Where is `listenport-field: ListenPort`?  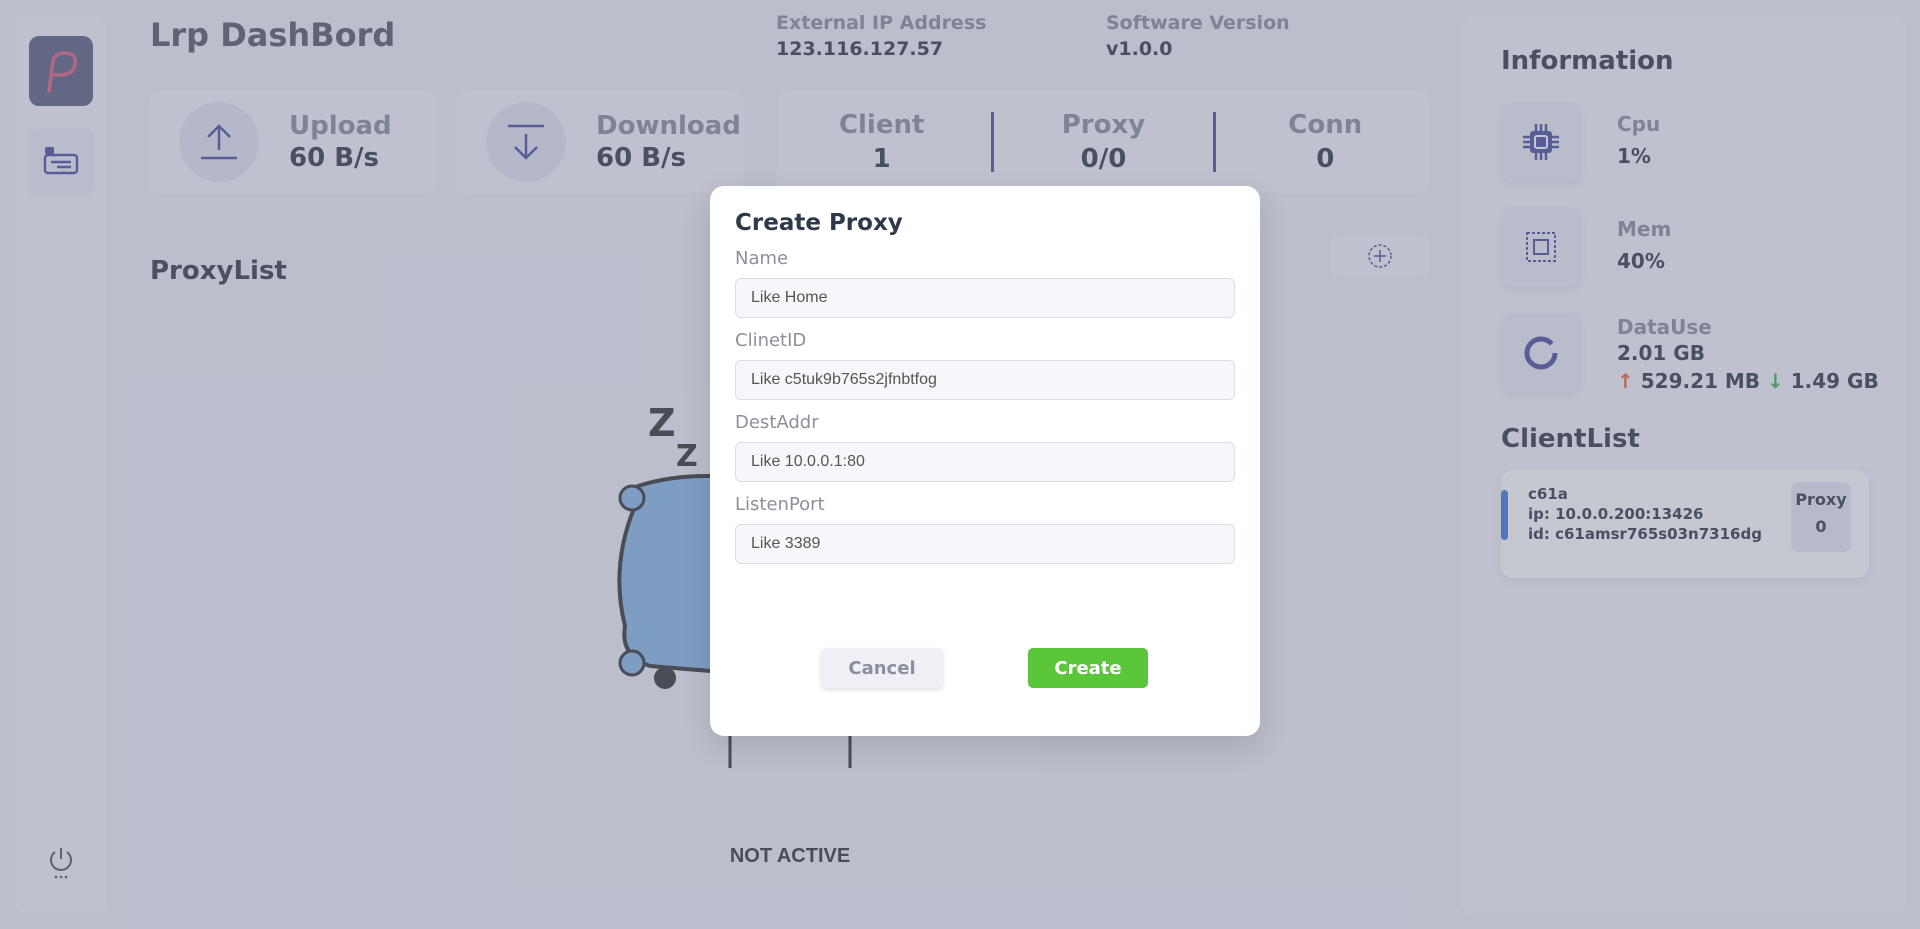 listenport-field: ListenPort is located at coordinates (985, 529).